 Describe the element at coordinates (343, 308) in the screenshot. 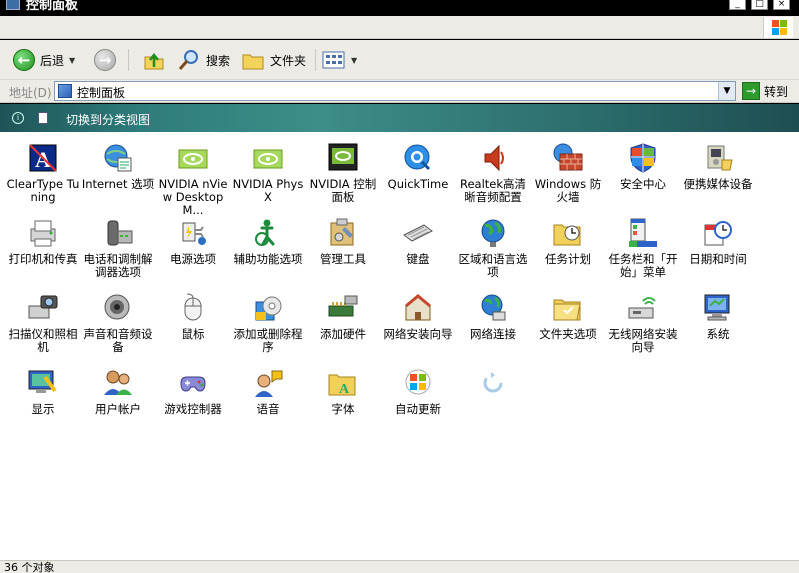

I see `add-hardware-icon` at that location.